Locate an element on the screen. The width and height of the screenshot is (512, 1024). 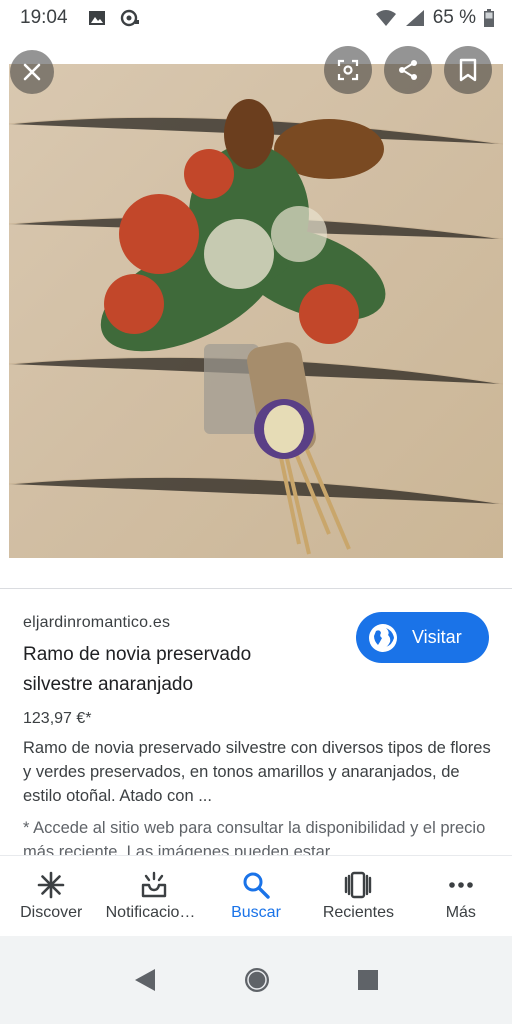
result-price: 123,97 €* is located at coordinates (57, 718).